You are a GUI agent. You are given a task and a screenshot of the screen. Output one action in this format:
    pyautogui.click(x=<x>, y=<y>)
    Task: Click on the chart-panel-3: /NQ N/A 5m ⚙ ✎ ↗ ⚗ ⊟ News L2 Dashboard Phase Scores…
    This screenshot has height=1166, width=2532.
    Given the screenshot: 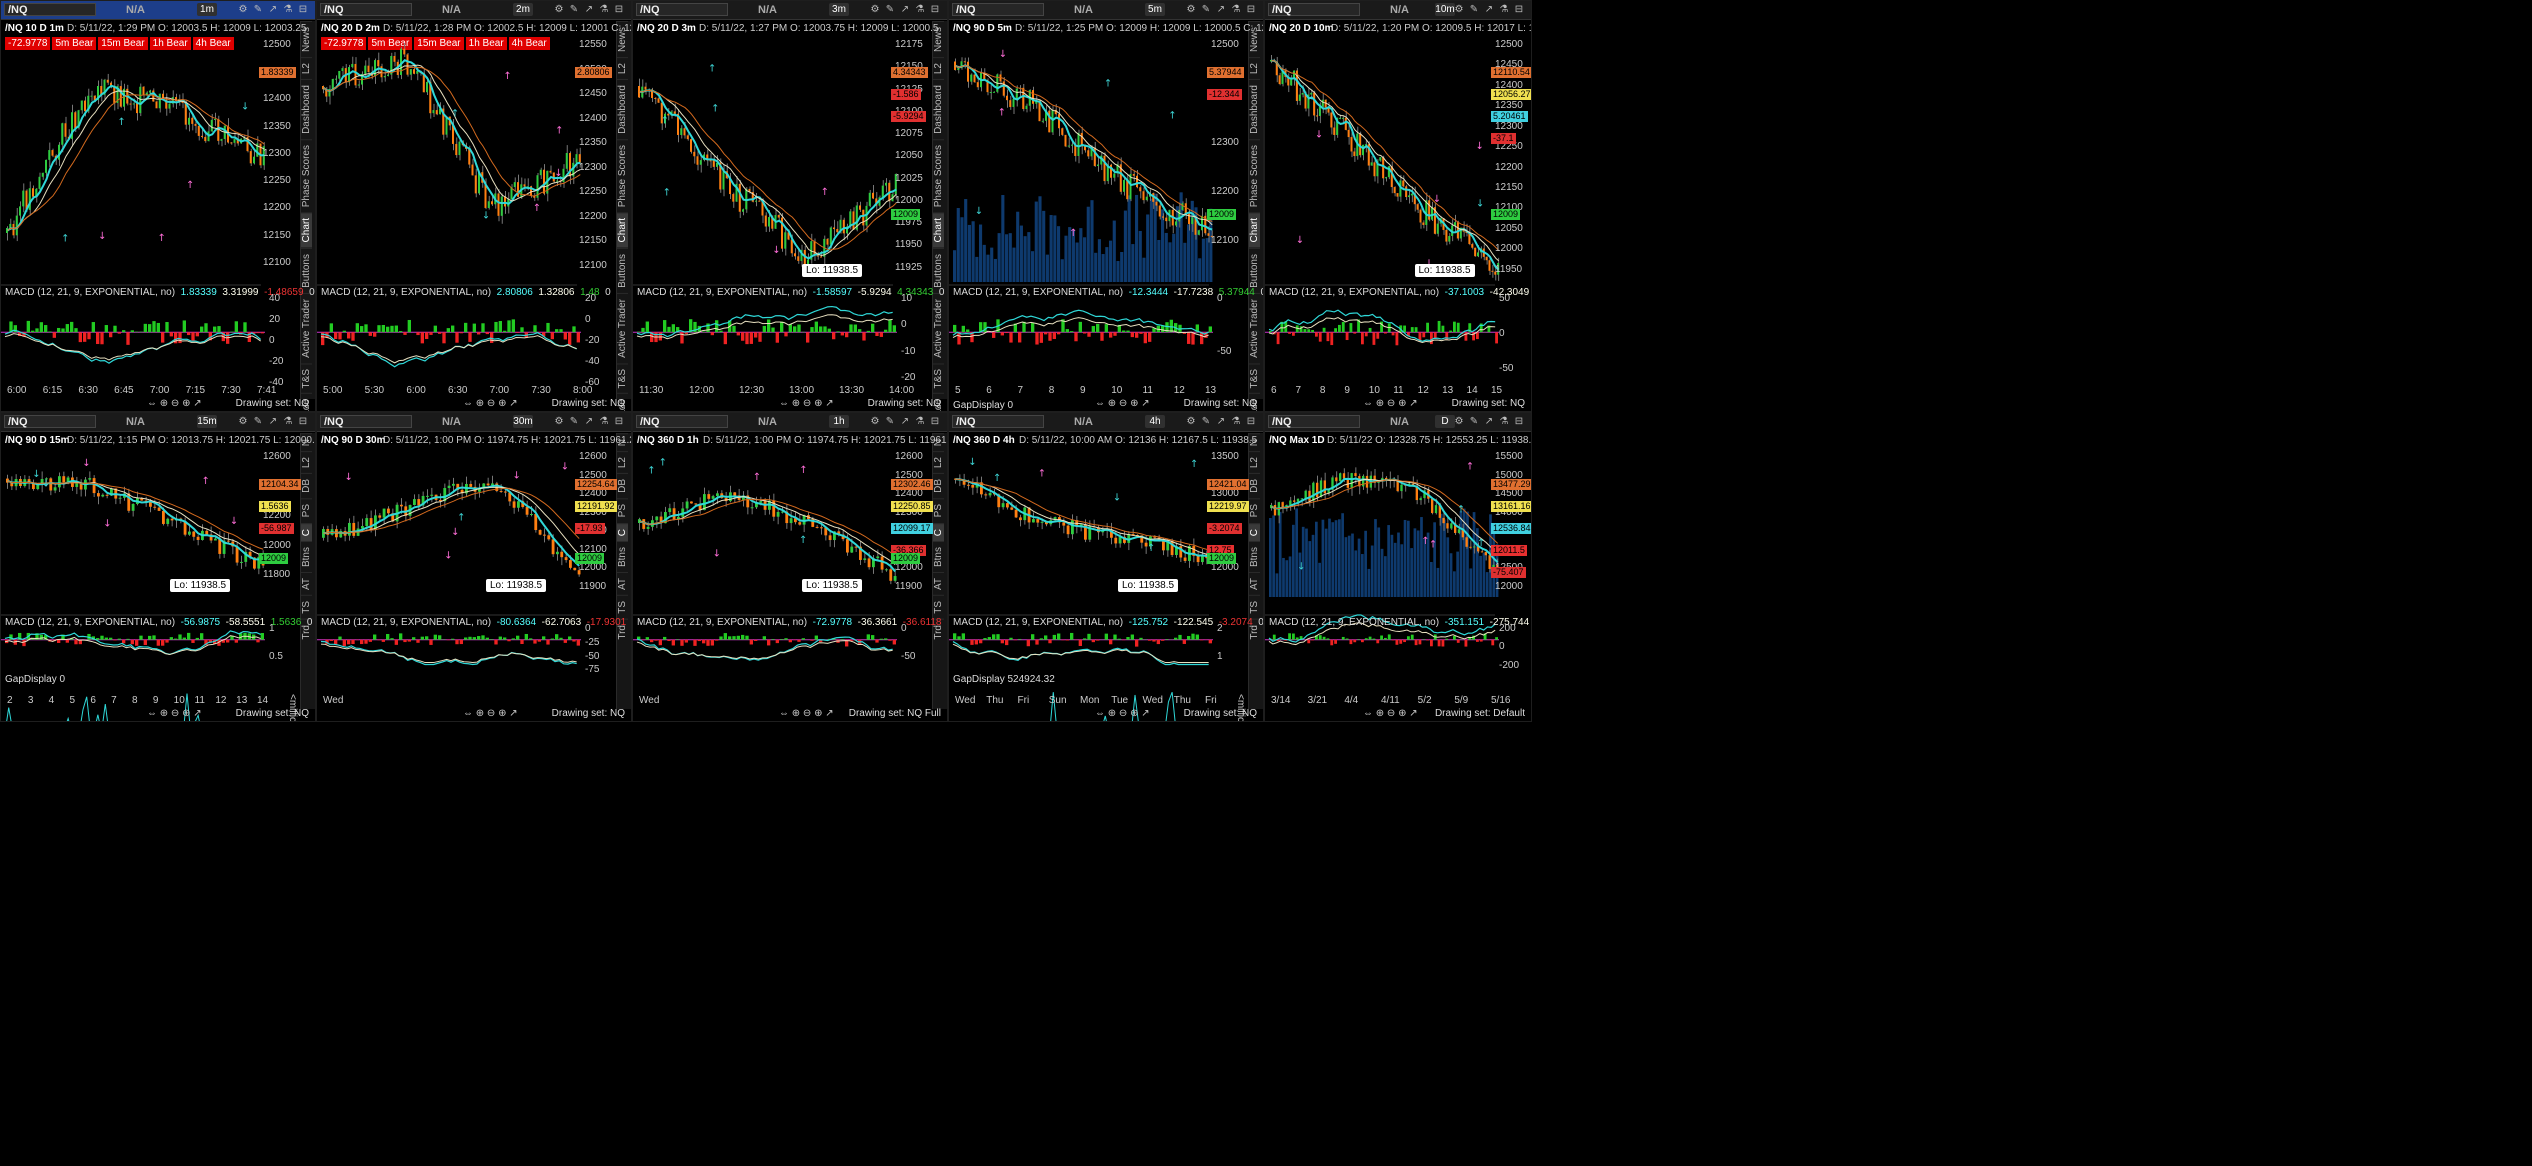 What is the action you would take?
    pyautogui.click(x=1106, y=206)
    